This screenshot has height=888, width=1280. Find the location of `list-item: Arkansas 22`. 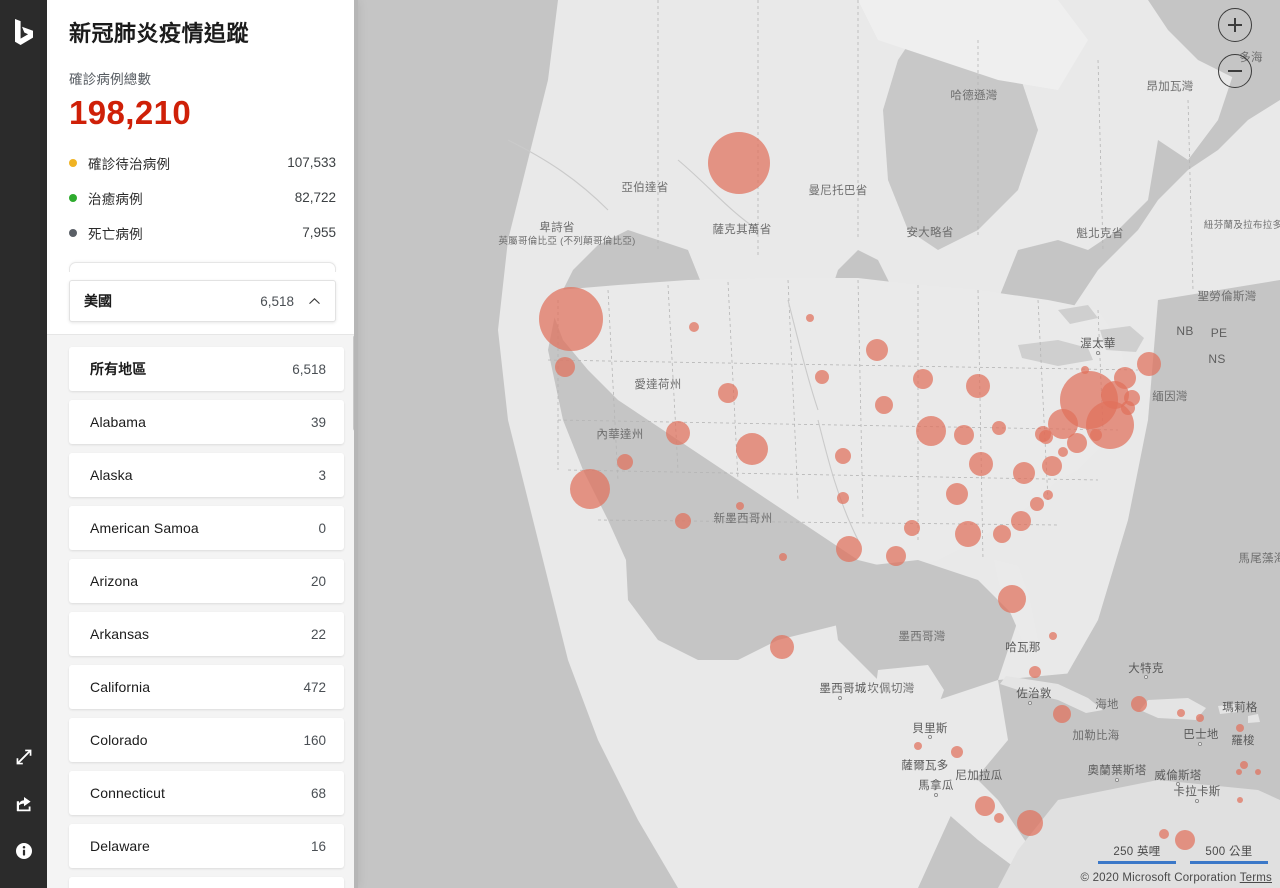

list-item: Arkansas 22 is located at coordinates (206, 634).